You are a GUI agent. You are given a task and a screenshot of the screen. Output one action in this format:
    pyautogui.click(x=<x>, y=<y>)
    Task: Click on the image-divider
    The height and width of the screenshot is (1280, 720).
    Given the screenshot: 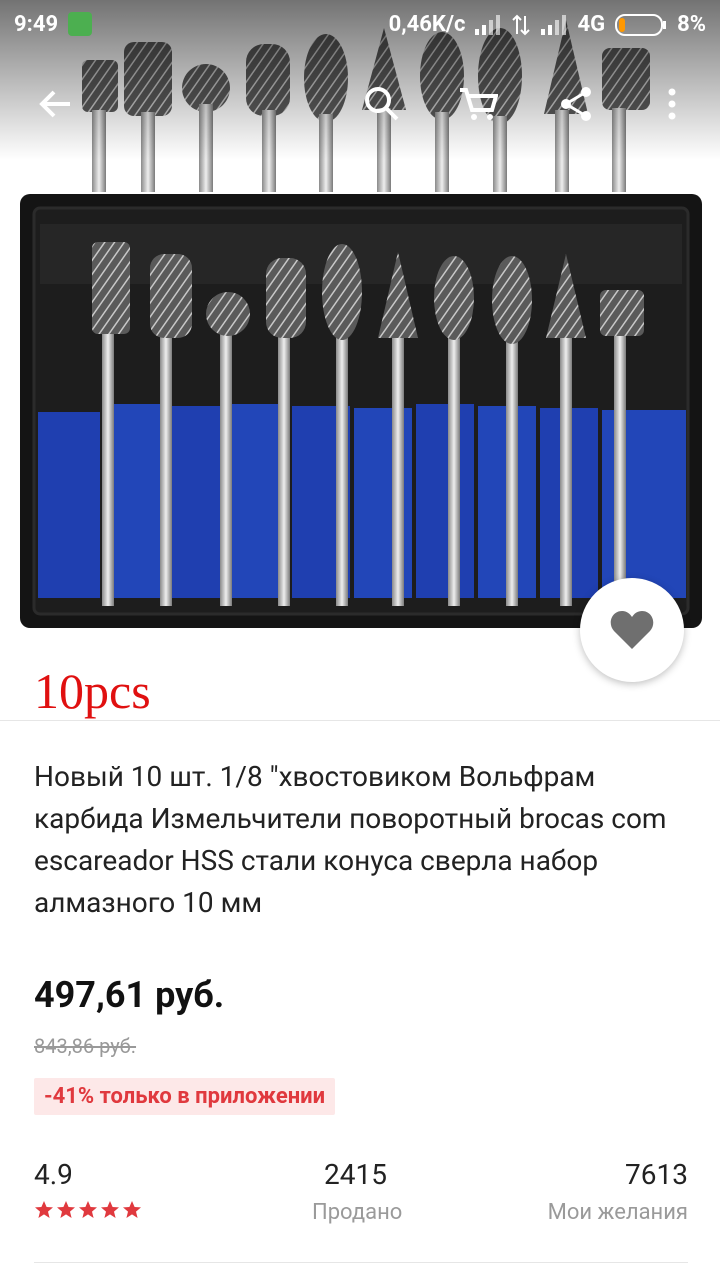 What is the action you would take?
    pyautogui.click(x=360, y=720)
    